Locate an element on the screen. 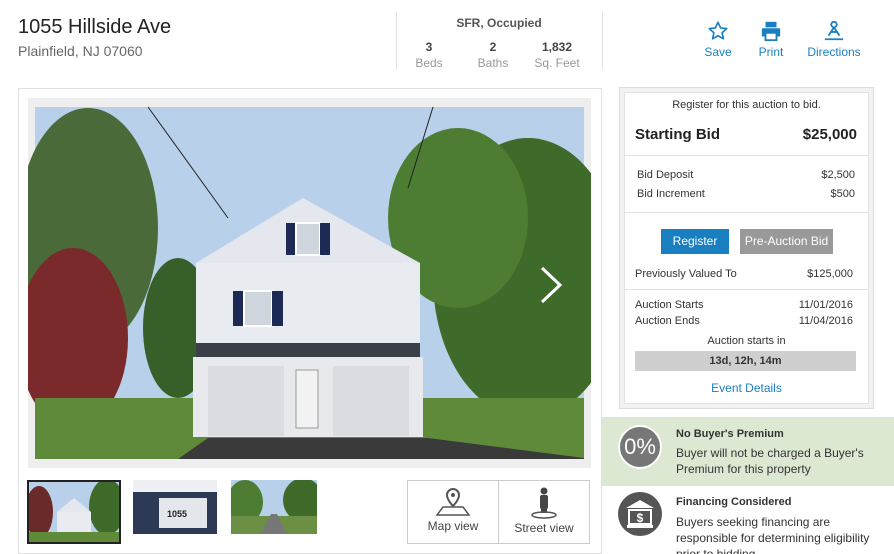 The image size is (894, 554). directions-label: Directions is located at coordinates (834, 52).